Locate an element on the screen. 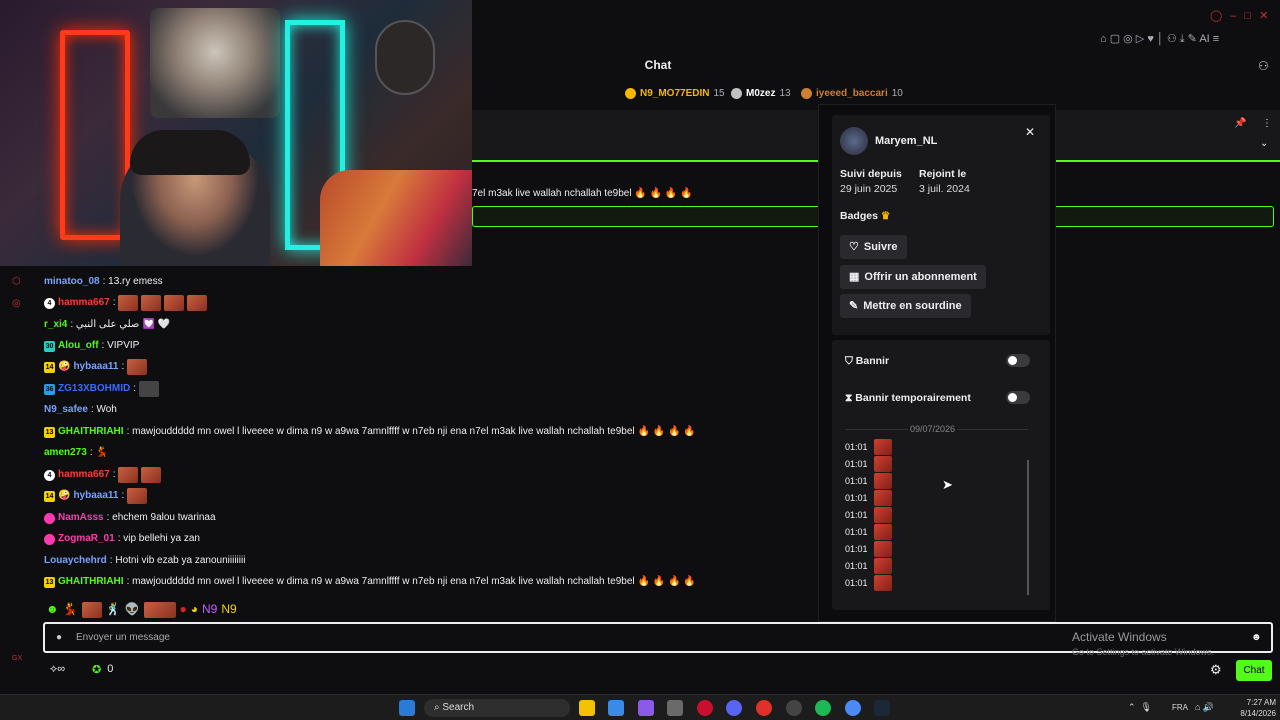  file-explorer-icon is located at coordinates (587, 708).